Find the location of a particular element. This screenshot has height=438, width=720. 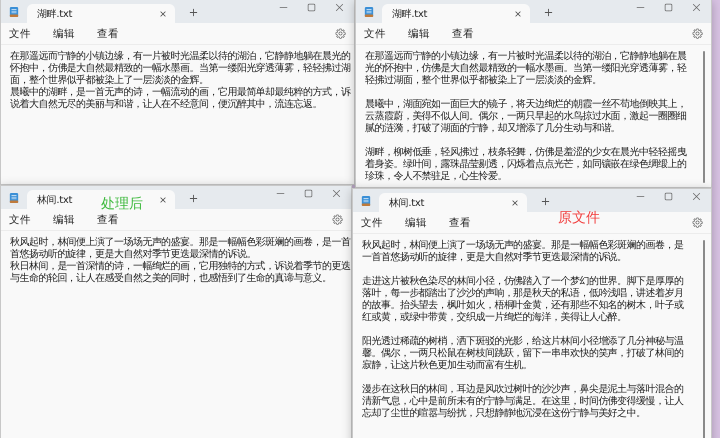

annotation-label: 原文件 is located at coordinates (579, 218).